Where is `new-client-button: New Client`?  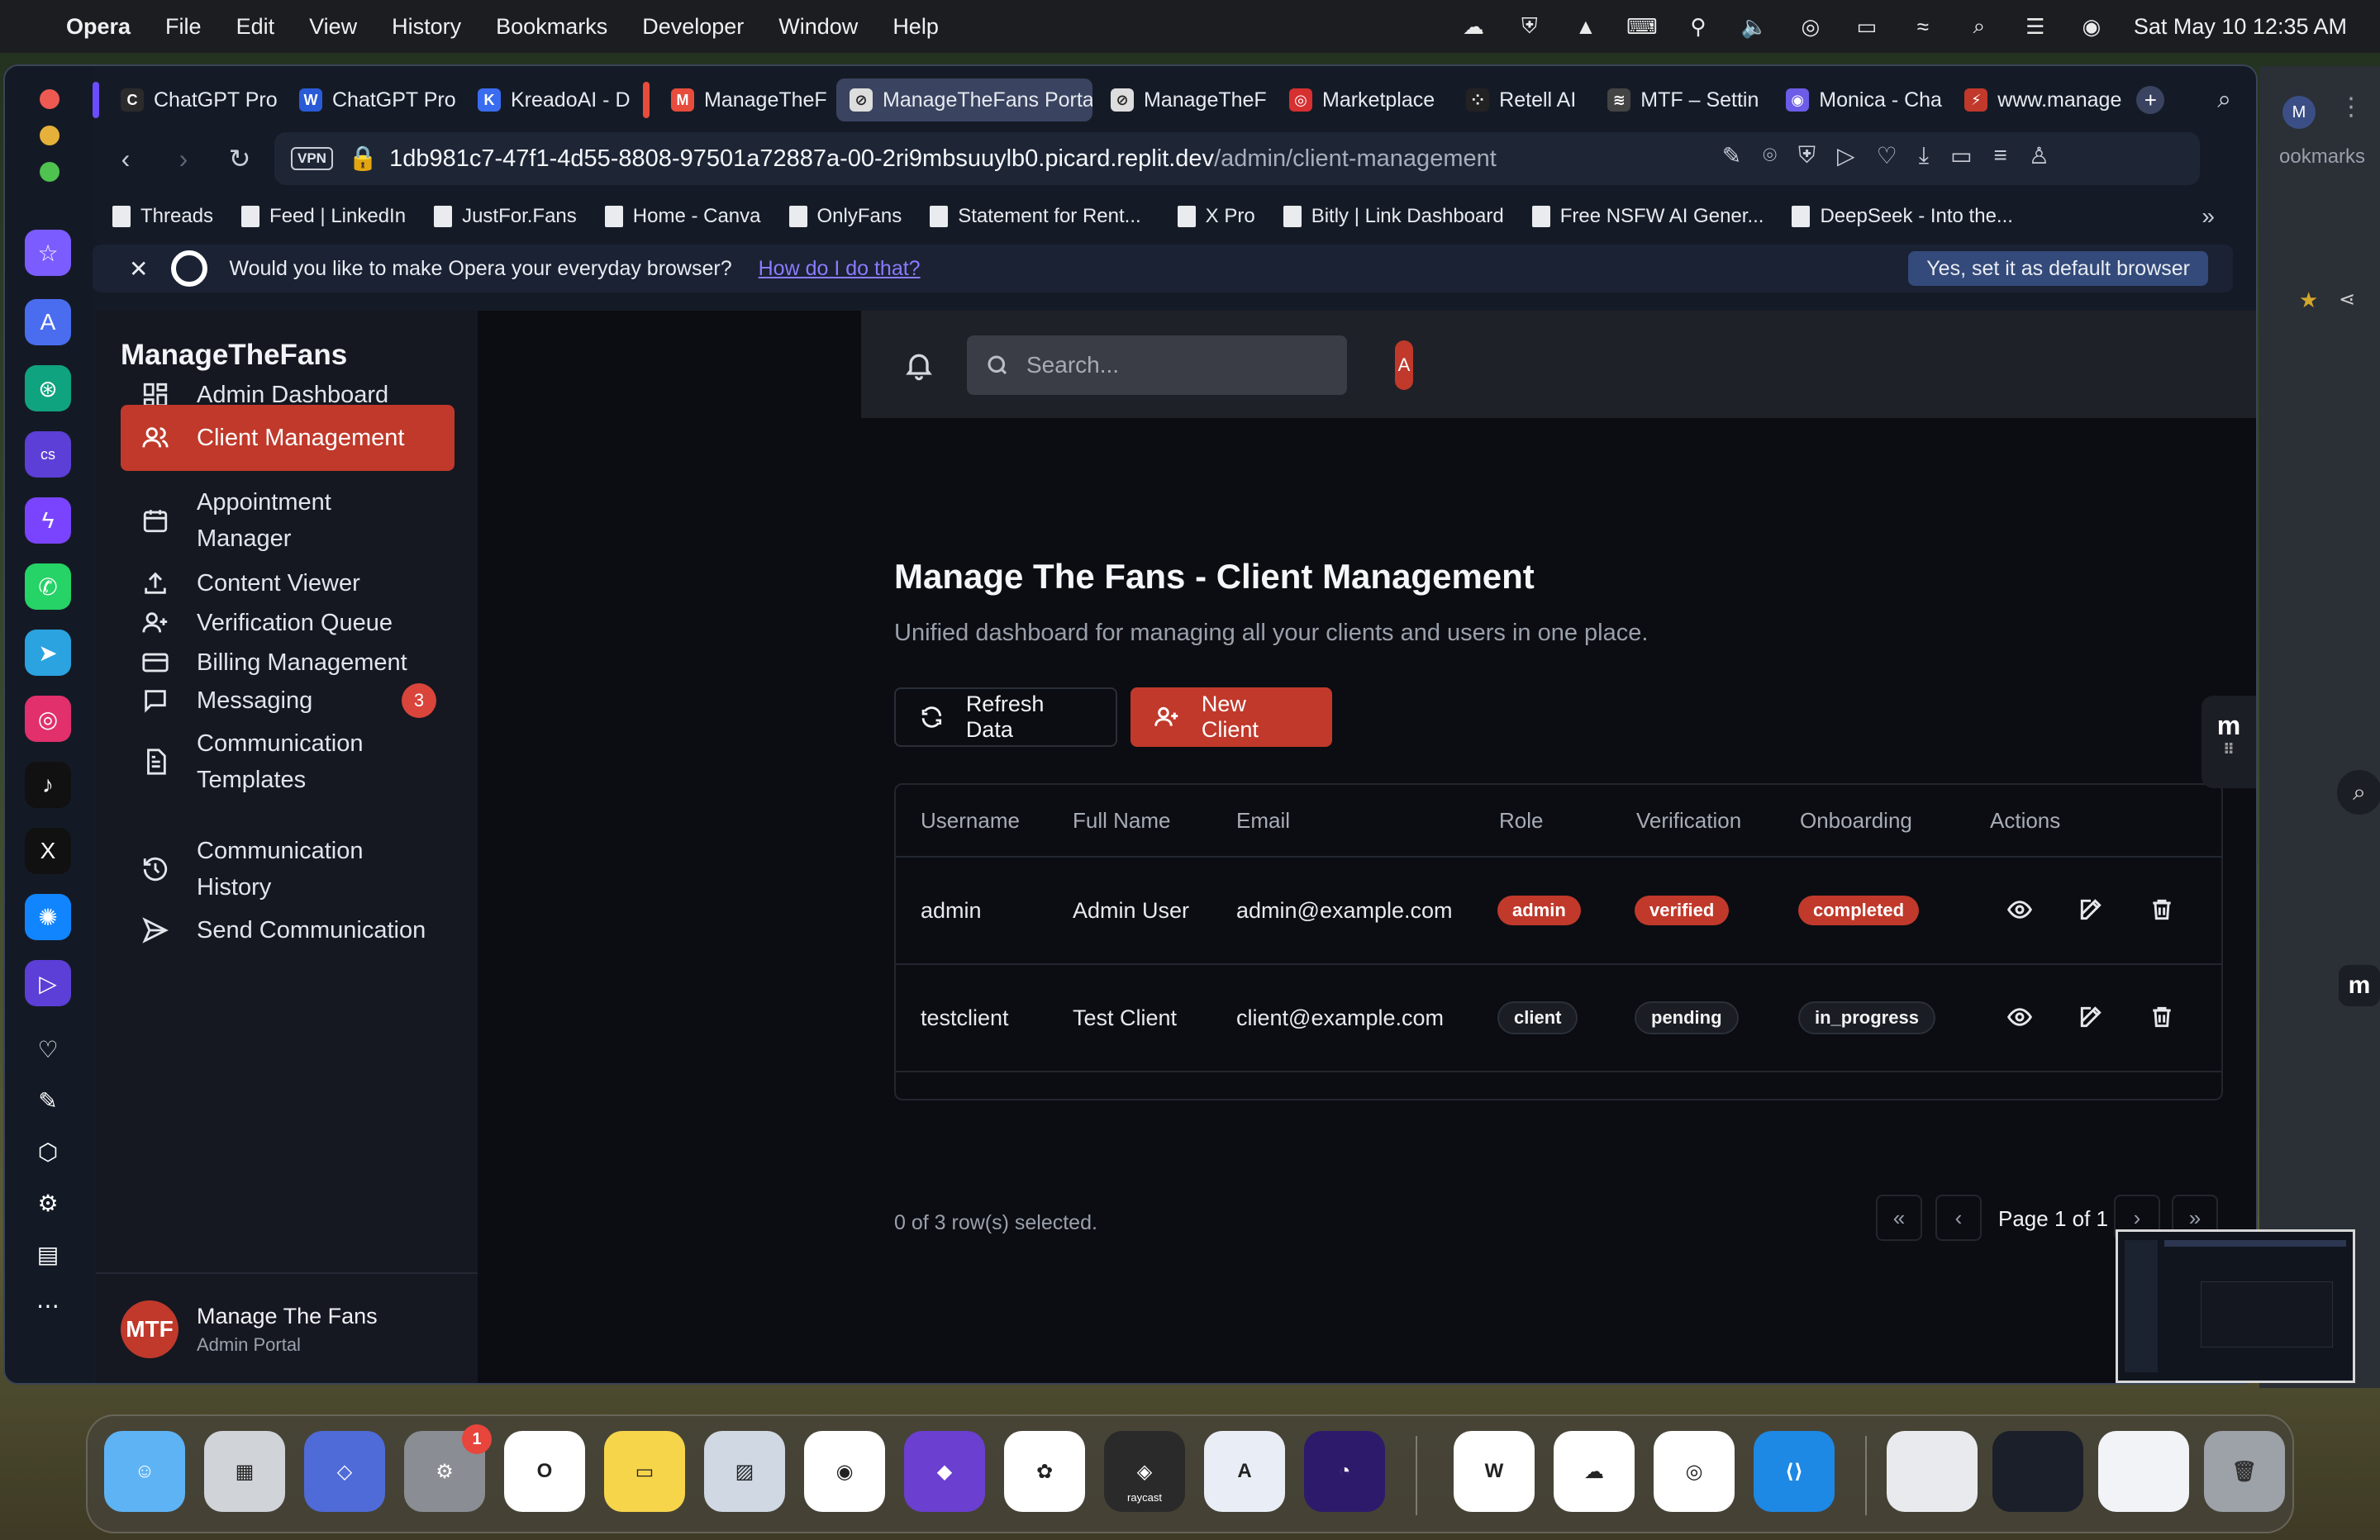
new-client-button: New Client is located at coordinates (1231, 717).